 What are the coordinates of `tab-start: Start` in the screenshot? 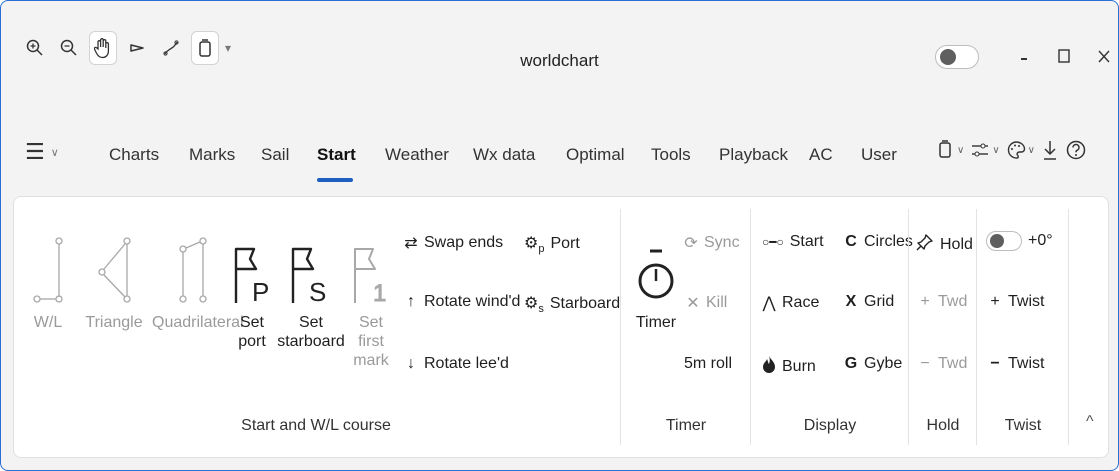 It's located at (336, 155).